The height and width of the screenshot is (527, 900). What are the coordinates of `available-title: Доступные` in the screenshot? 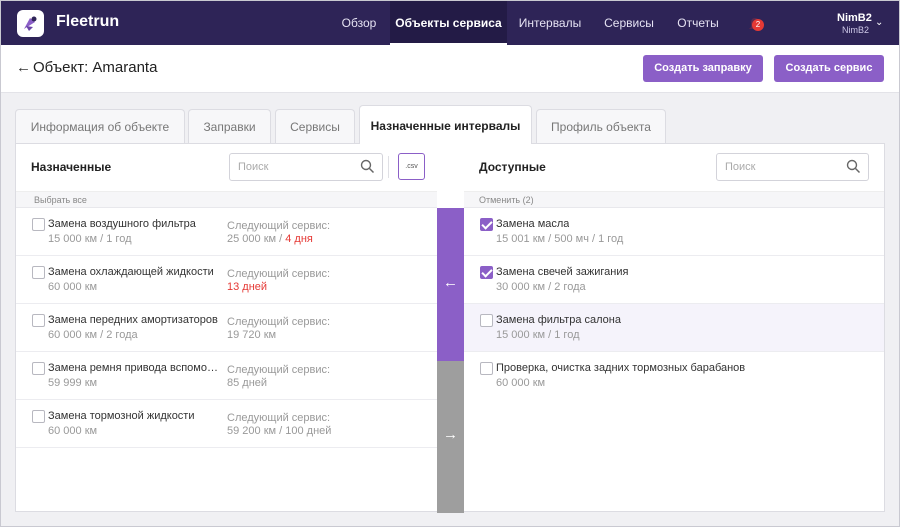 It's located at (512, 167).